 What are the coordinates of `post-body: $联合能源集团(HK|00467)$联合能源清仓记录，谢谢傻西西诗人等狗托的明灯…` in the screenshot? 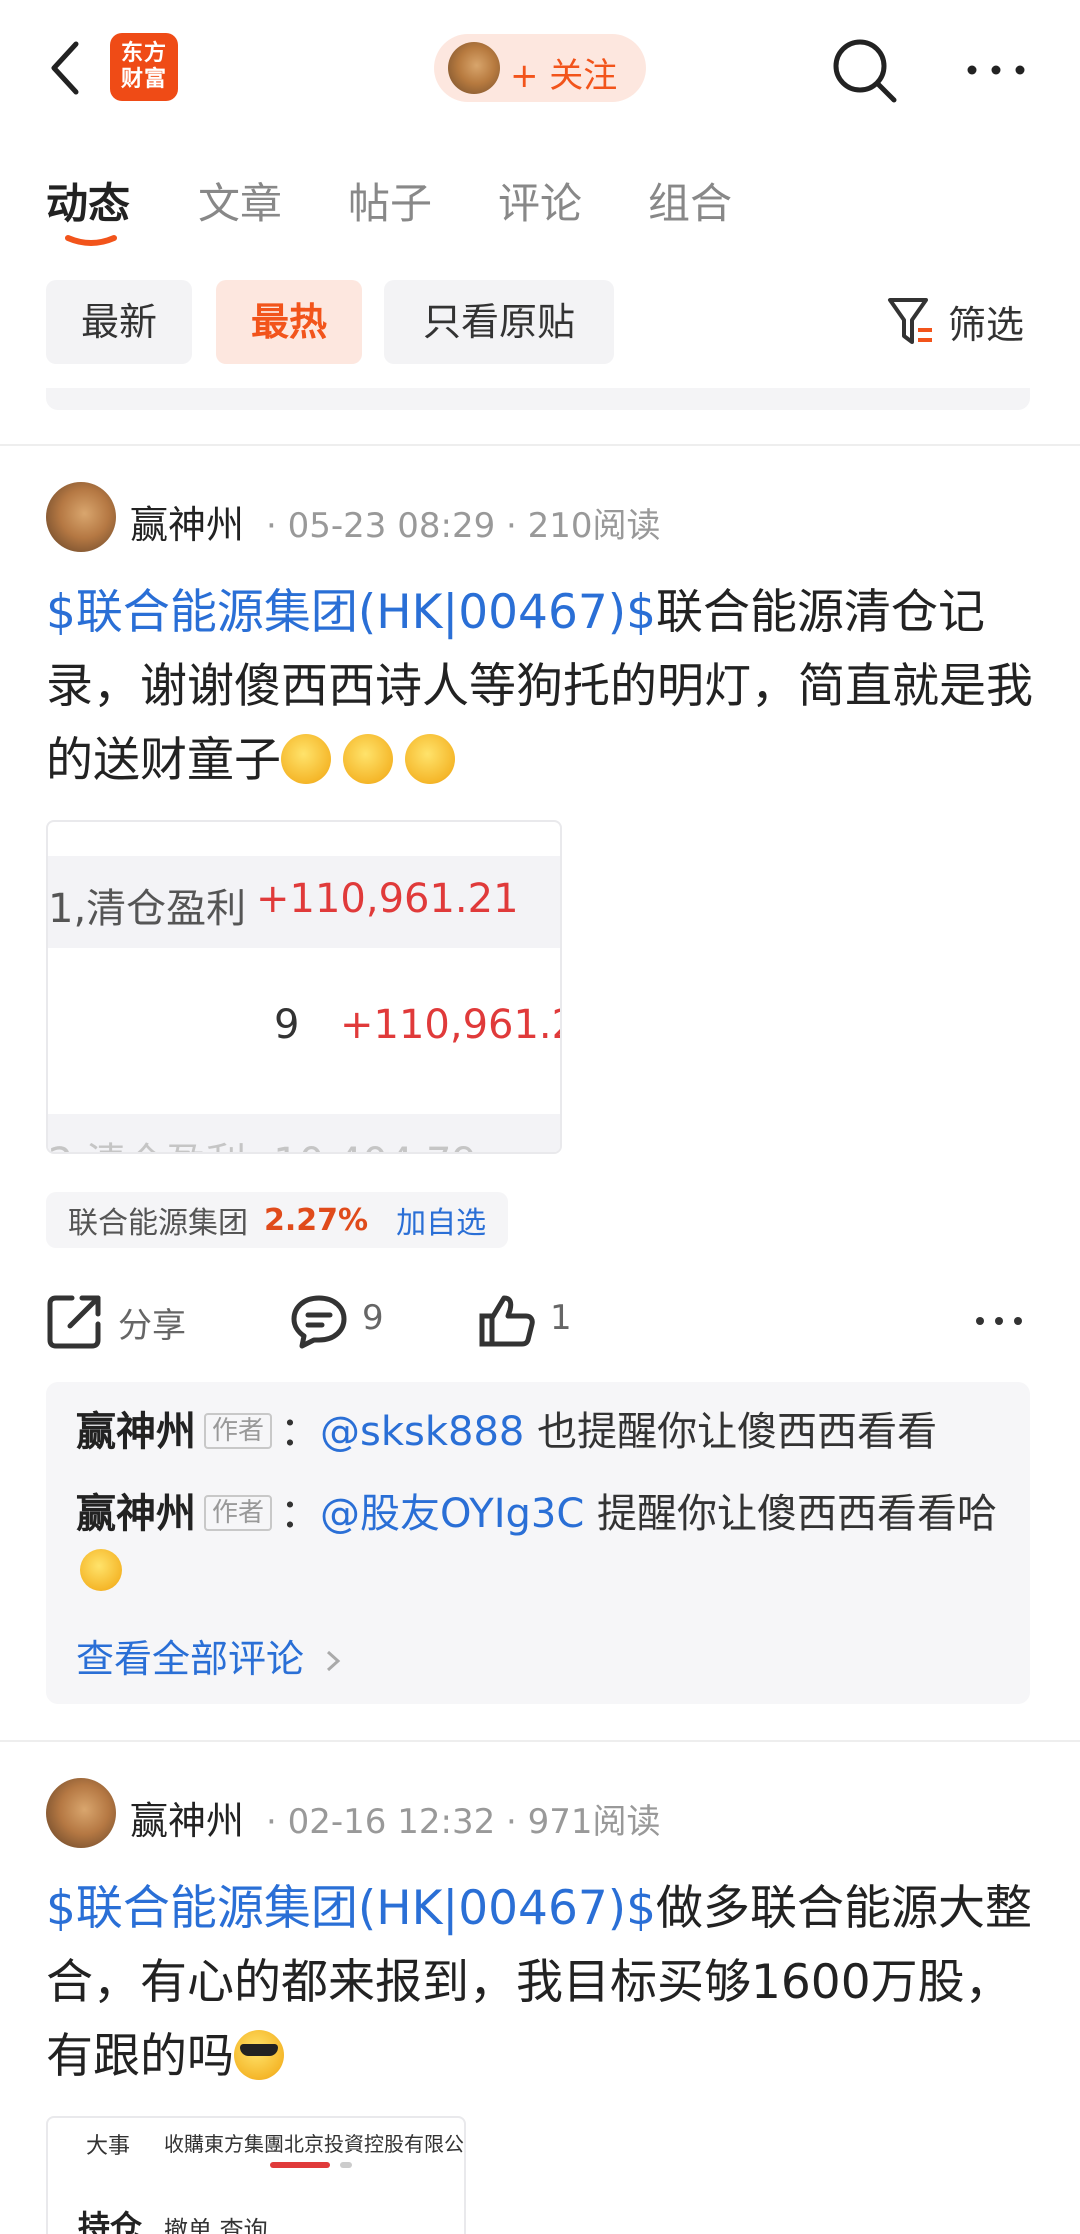 It's located at (541, 687).